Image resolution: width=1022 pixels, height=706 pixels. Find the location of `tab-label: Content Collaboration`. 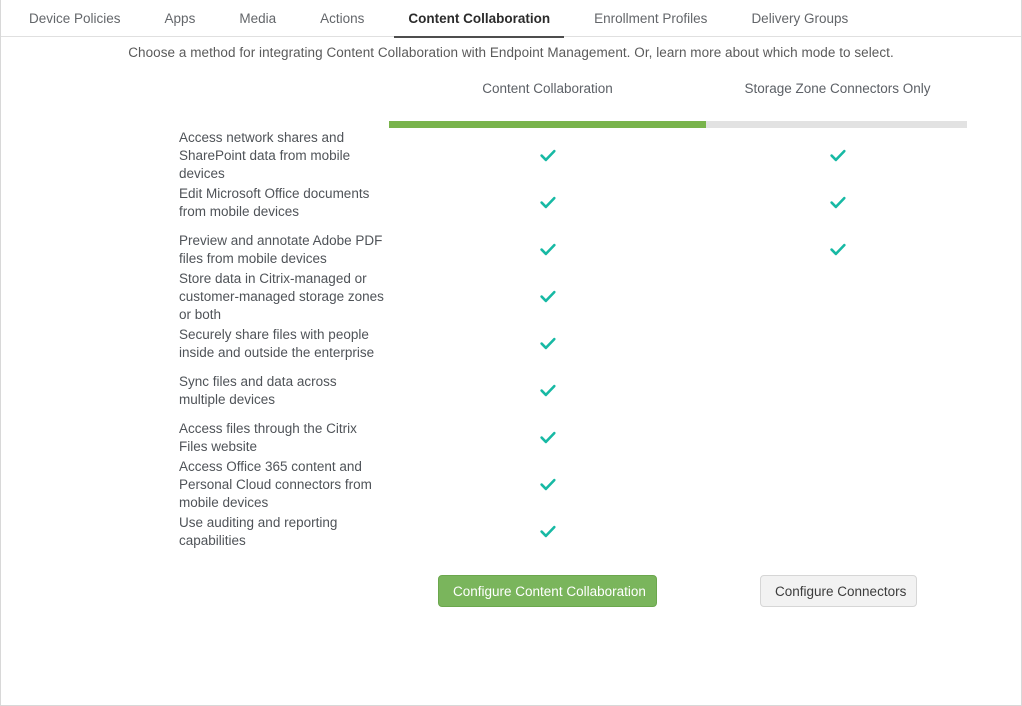

tab-label: Content Collaboration is located at coordinates (479, 18).